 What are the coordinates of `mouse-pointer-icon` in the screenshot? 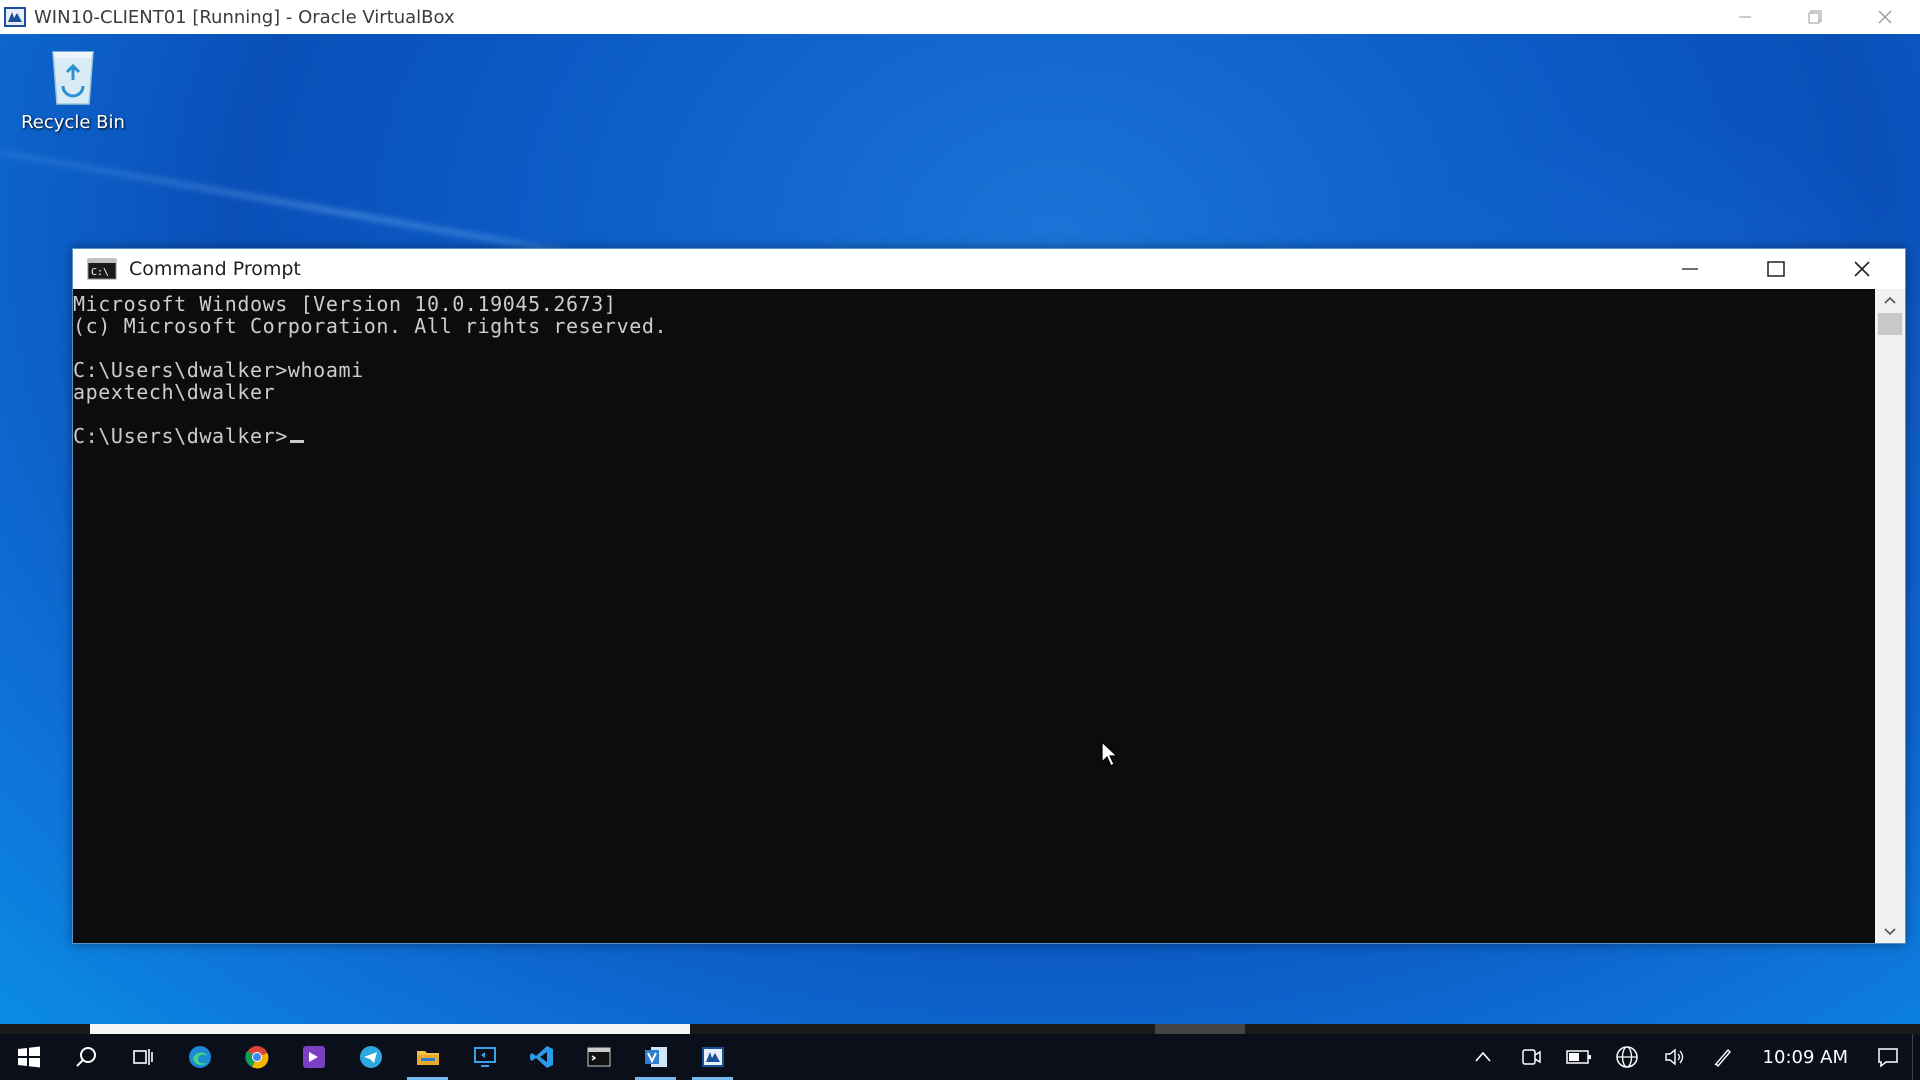 It's located at (1110, 753).